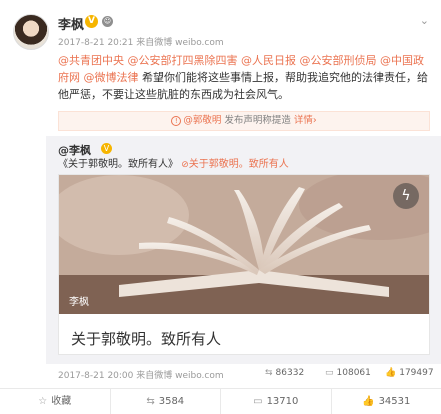 This screenshot has height=414, width=441. Describe the element at coordinates (353, 373) in the screenshot. I see `repost-comment-count-value: 108061` at that location.